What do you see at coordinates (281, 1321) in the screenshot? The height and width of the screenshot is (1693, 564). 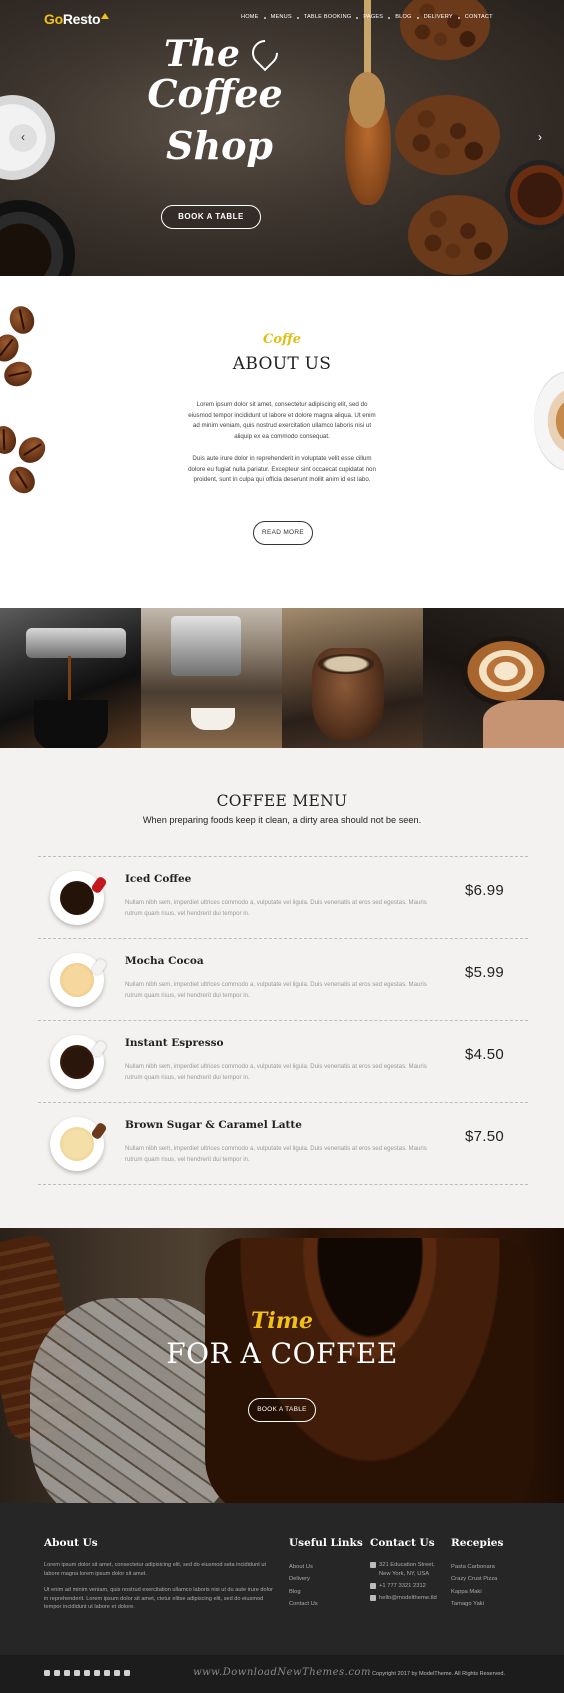 I see `cta-script-heading: Time` at bounding box center [281, 1321].